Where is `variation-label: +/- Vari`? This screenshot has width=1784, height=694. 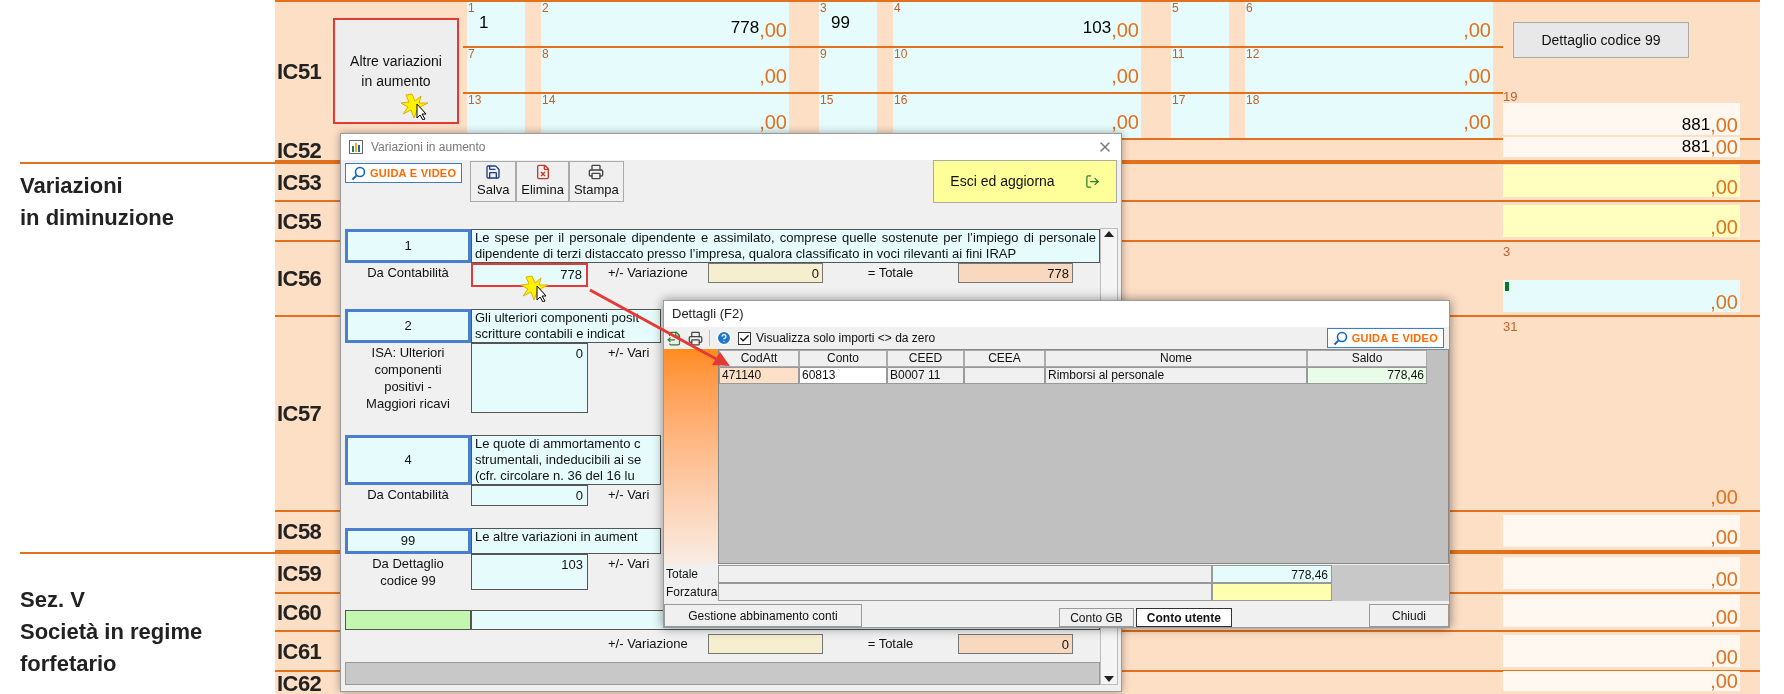 variation-label: +/- Vari is located at coordinates (629, 494).